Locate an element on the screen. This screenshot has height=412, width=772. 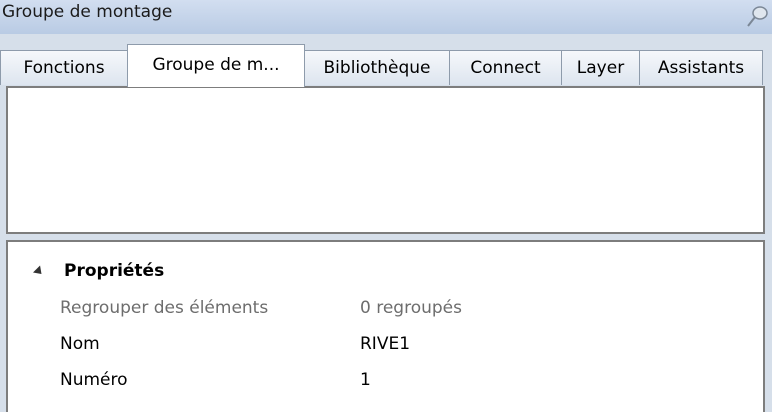
property-row-nom: Nom RIVE1 is located at coordinates (405, 350).